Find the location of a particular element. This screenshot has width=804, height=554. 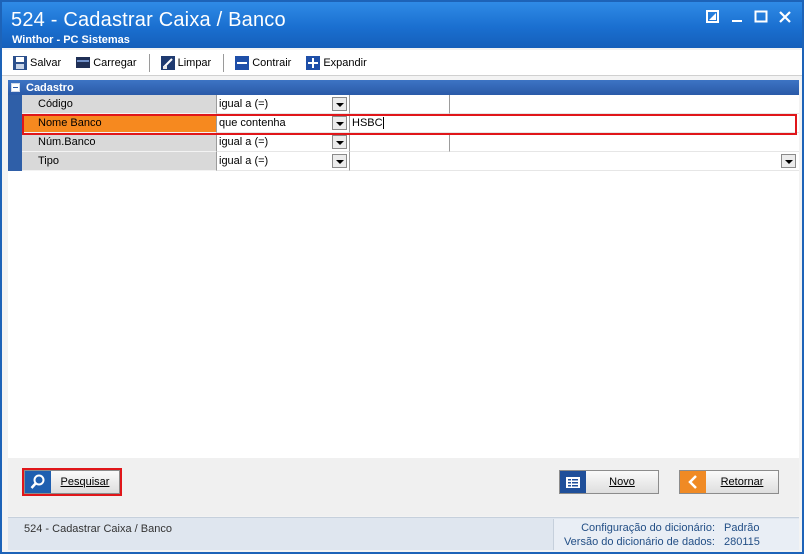

version-label: Versão do dicionário de dados: is located at coordinates (639, 542).